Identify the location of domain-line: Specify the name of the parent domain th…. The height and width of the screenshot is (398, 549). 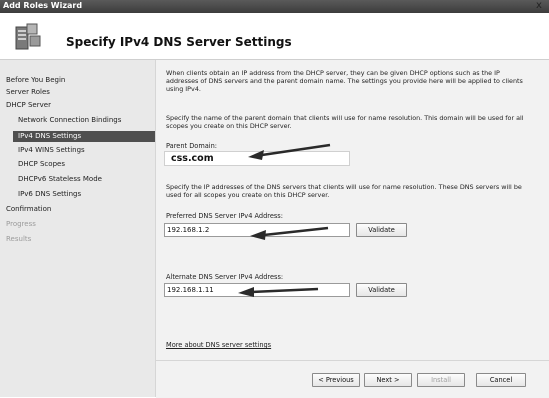
(345, 118).